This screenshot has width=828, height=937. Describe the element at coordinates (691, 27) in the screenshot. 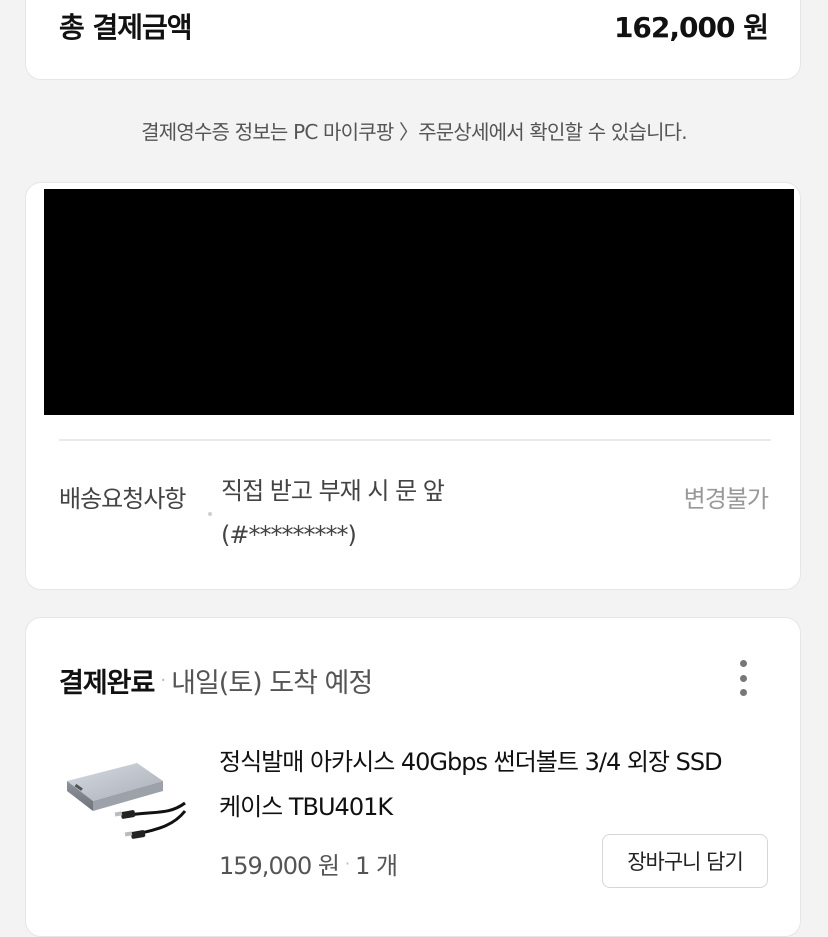

I see `total-payment-value: 162,000 원` at that location.